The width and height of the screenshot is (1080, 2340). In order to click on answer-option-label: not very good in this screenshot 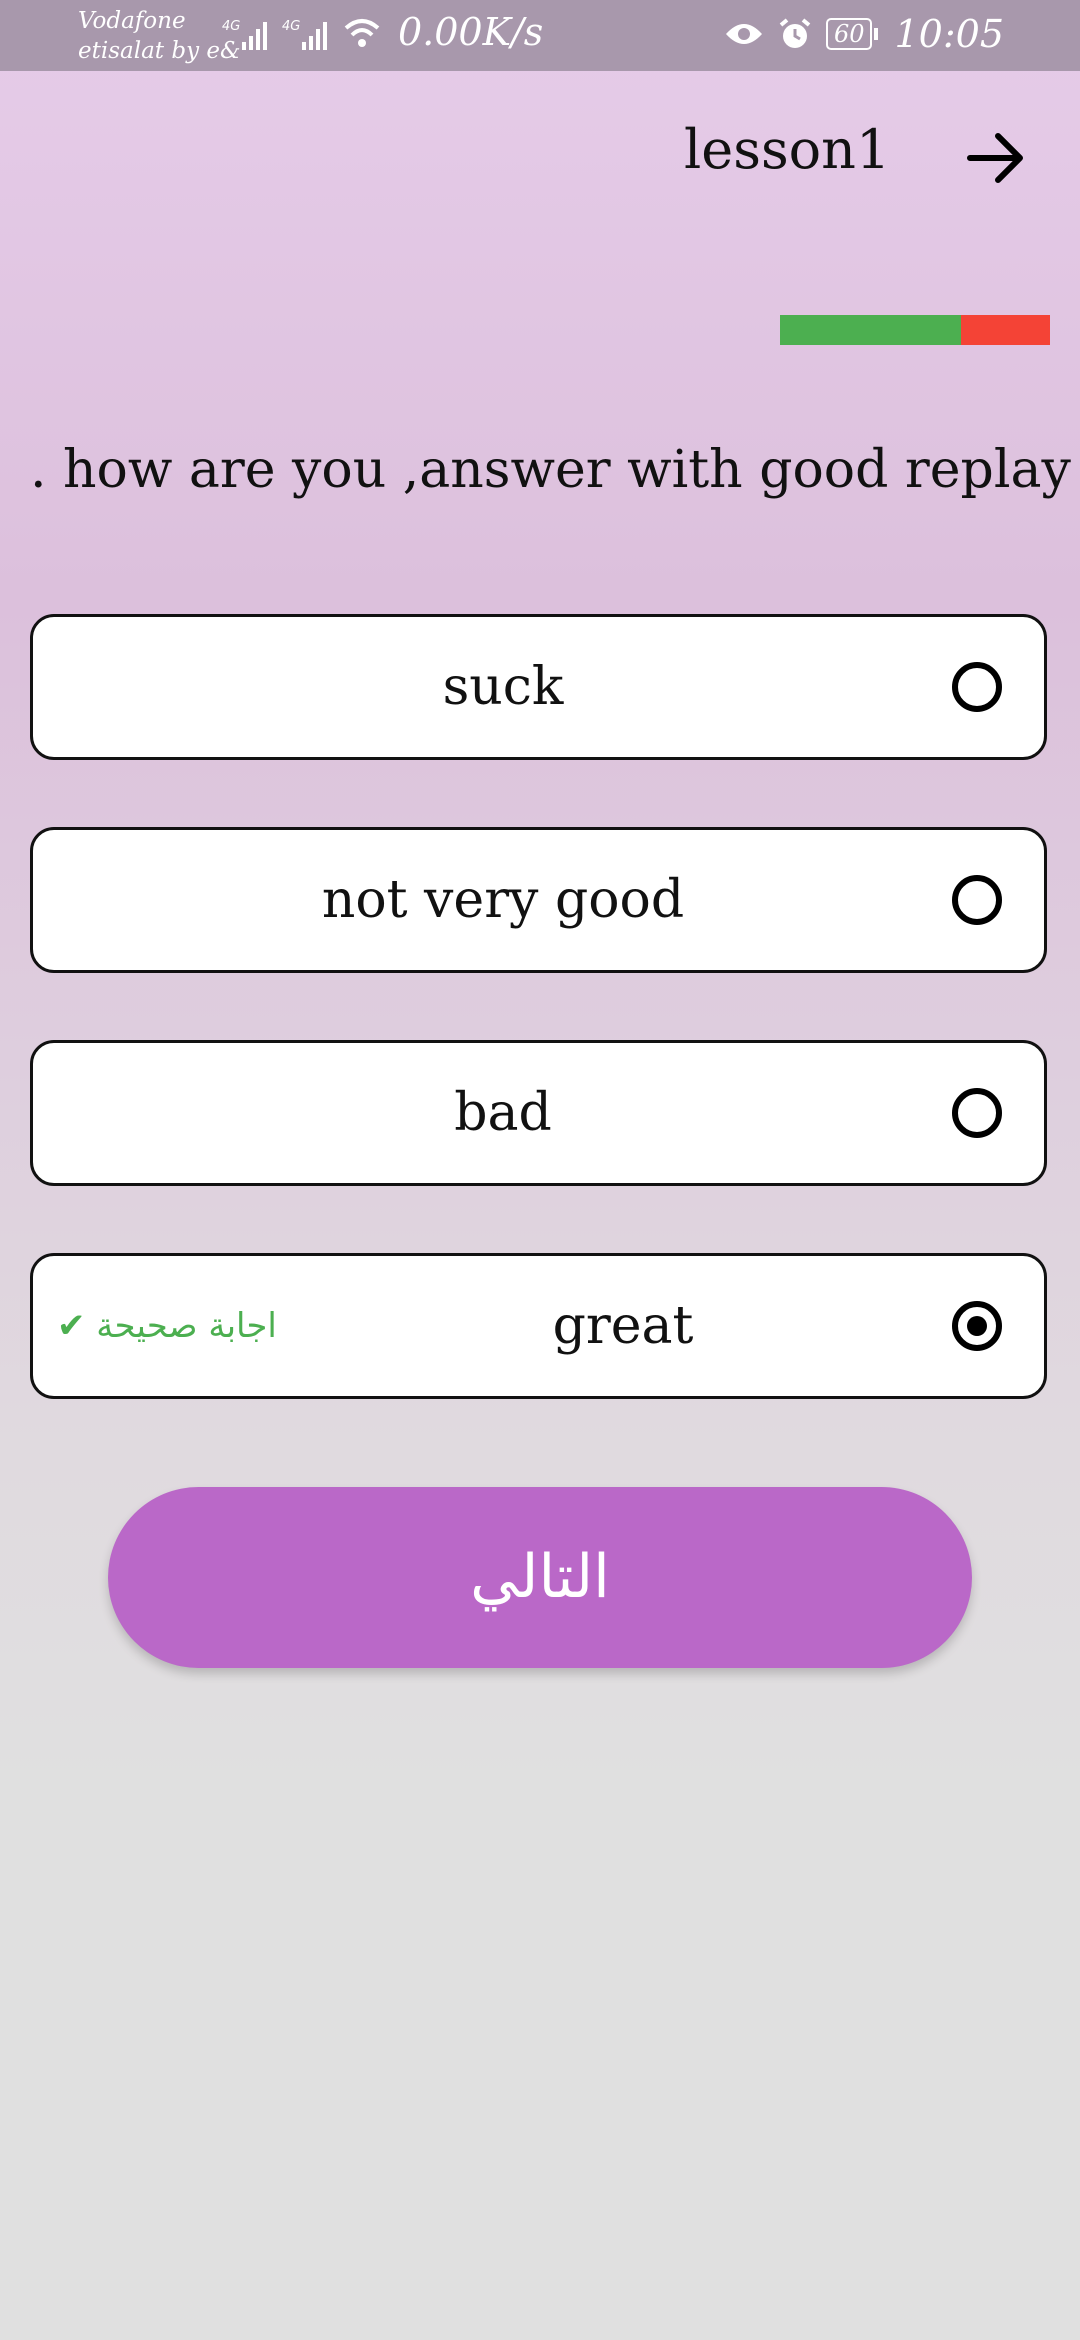, I will do `click(503, 900)`.